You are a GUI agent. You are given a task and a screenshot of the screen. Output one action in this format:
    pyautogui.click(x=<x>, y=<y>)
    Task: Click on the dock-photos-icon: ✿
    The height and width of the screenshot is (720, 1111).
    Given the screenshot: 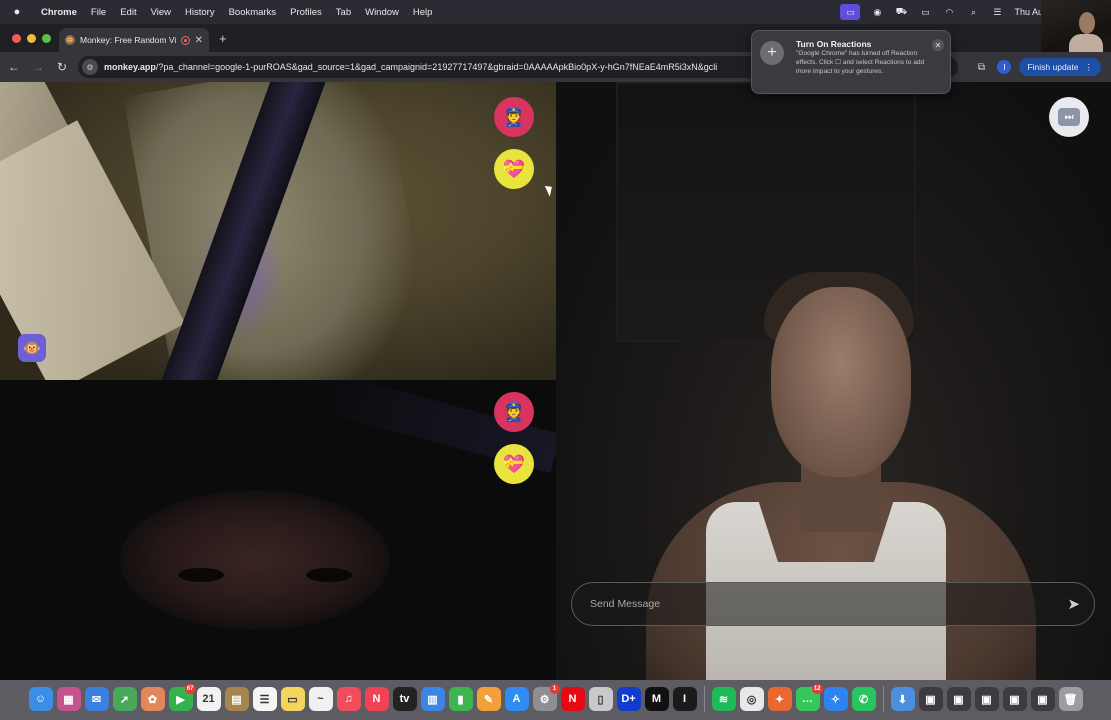 What is the action you would take?
    pyautogui.click(x=152, y=699)
    